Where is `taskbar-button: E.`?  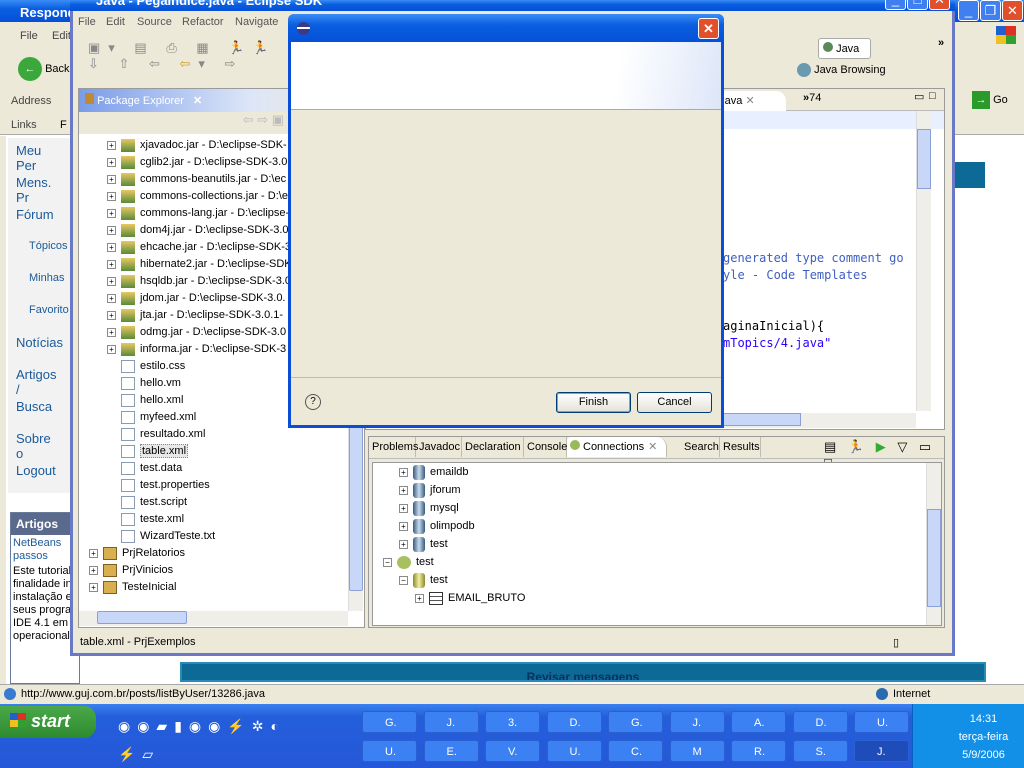 taskbar-button: E. is located at coordinates (451, 751).